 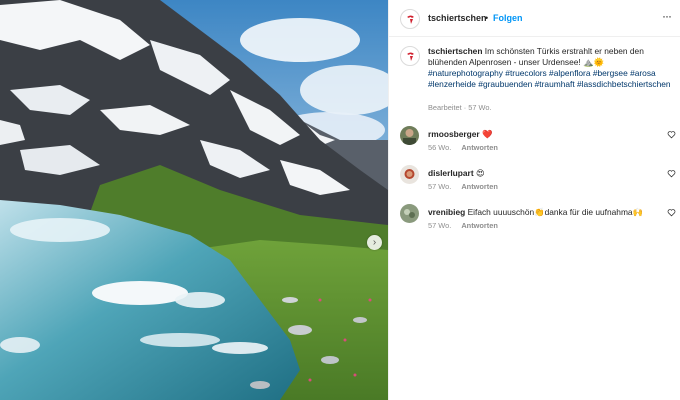 I want to click on comment-item: dislerlupart 😍 57 Wo. Antworten, so click(x=534, y=185).